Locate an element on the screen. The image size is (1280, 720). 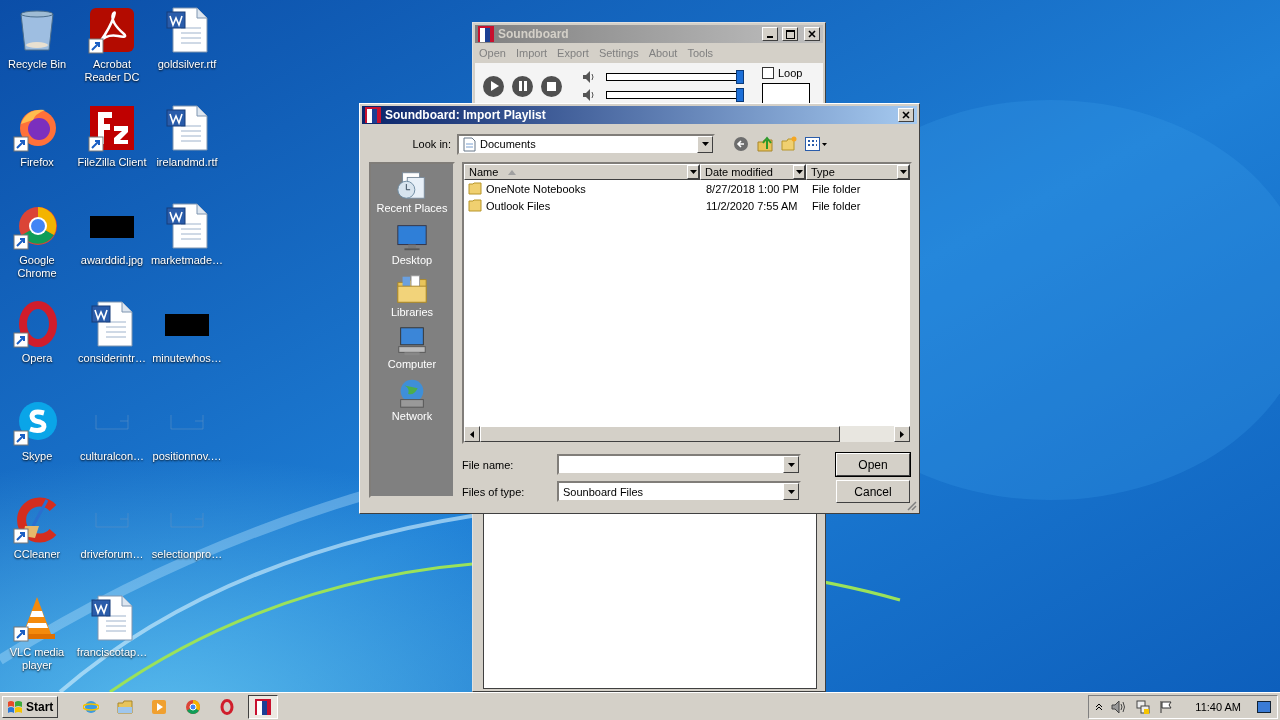
icon-label: irelandmd.rtf is located at coordinates (187, 162).